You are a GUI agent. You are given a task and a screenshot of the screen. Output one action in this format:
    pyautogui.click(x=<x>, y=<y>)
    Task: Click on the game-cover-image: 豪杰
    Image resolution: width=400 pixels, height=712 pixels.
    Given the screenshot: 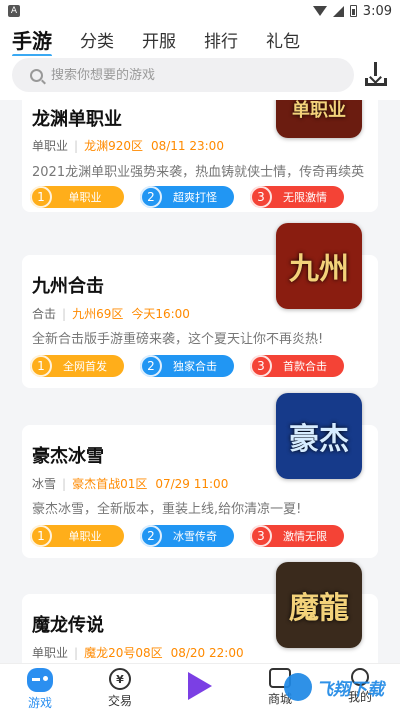 What is the action you would take?
    pyautogui.click(x=319, y=436)
    